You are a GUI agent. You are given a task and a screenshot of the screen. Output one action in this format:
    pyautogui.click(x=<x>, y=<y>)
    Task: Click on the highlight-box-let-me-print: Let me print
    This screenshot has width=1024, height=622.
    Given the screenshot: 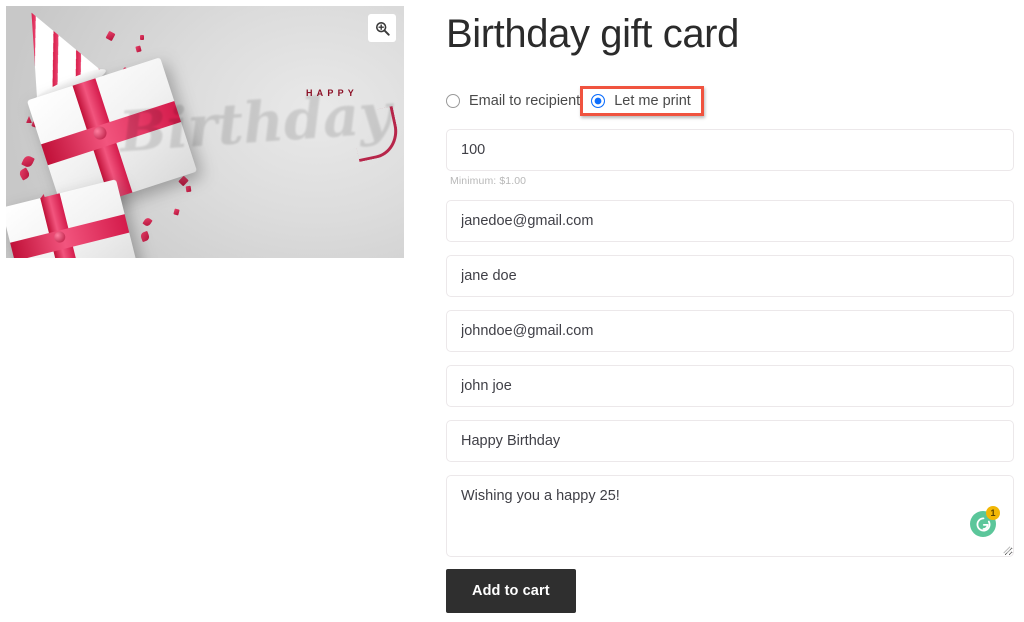 What is the action you would take?
    pyautogui.click(x=642, y=101)
    